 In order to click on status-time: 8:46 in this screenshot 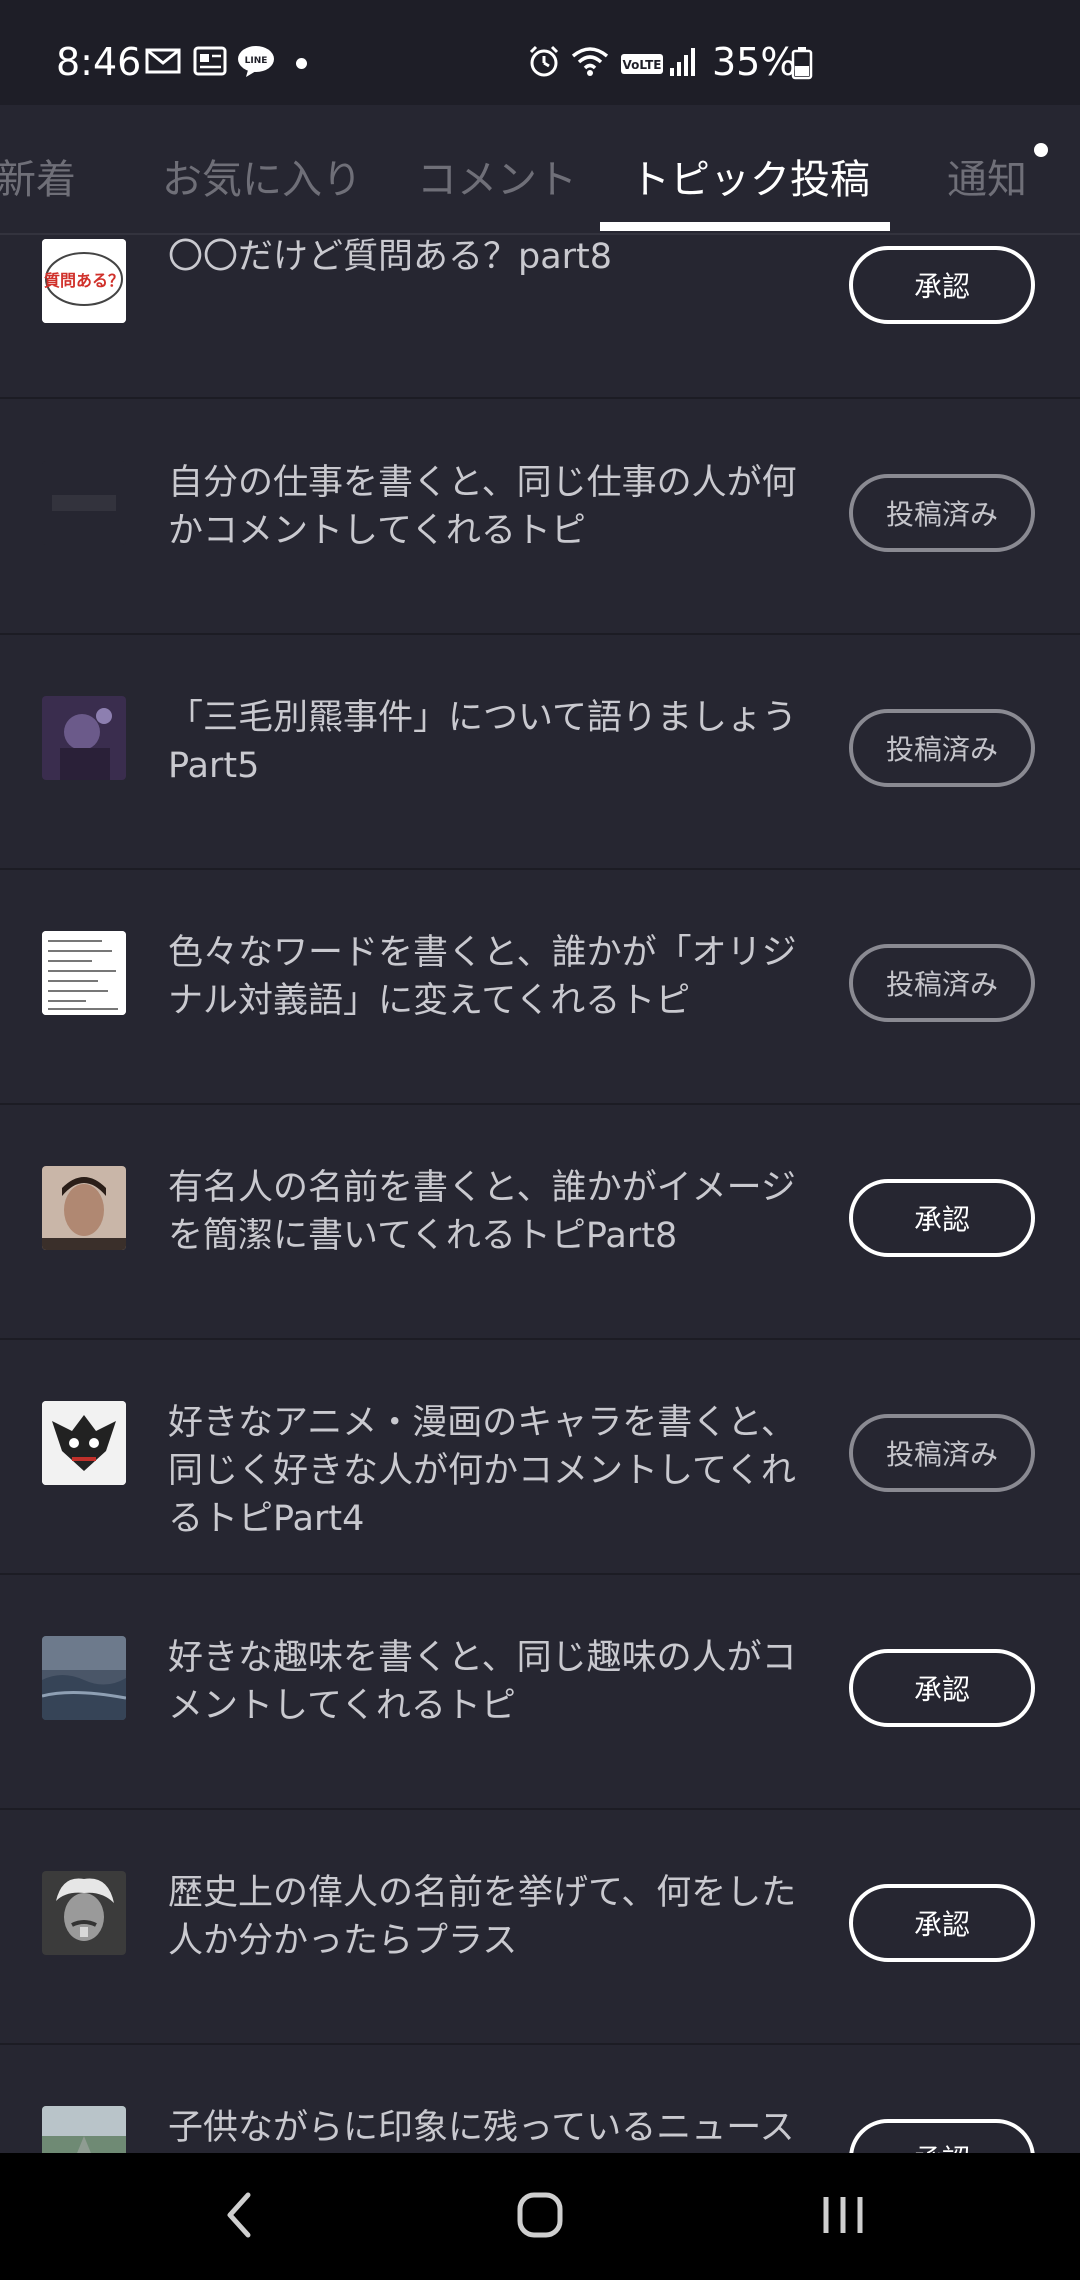, I will do `click(99, 62)`.